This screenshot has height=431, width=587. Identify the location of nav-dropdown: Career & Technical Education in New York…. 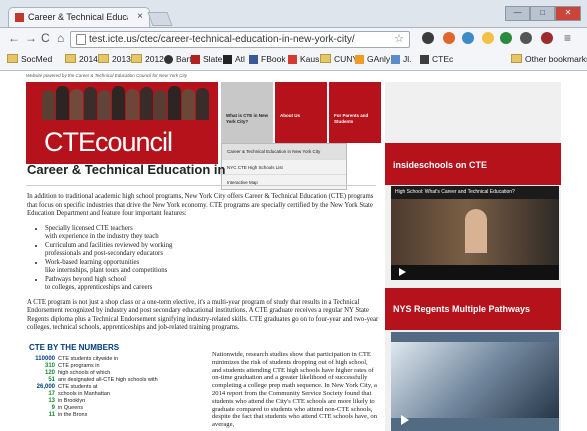
(284, 166).